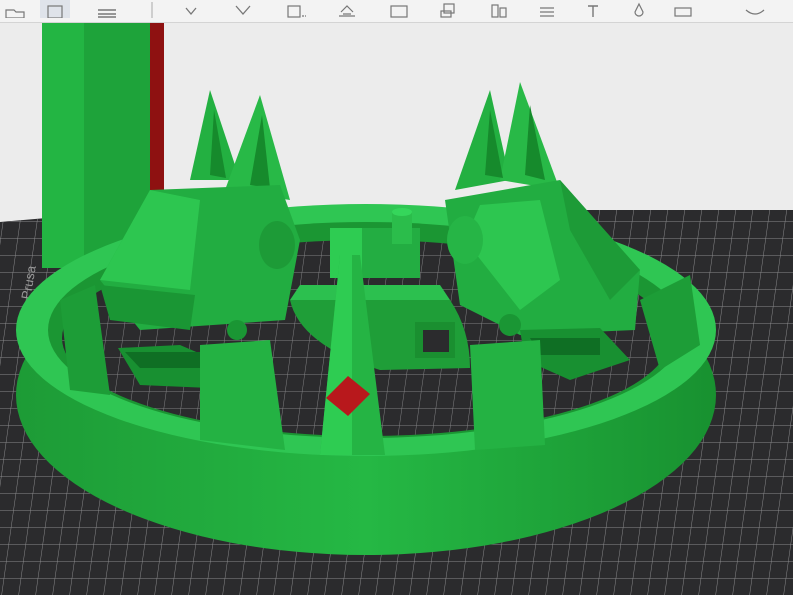 This screenshot has height=595, width=793. Describe the element at coordinates (152, 10) in the screenshot. I see `divider-icon` at that location.